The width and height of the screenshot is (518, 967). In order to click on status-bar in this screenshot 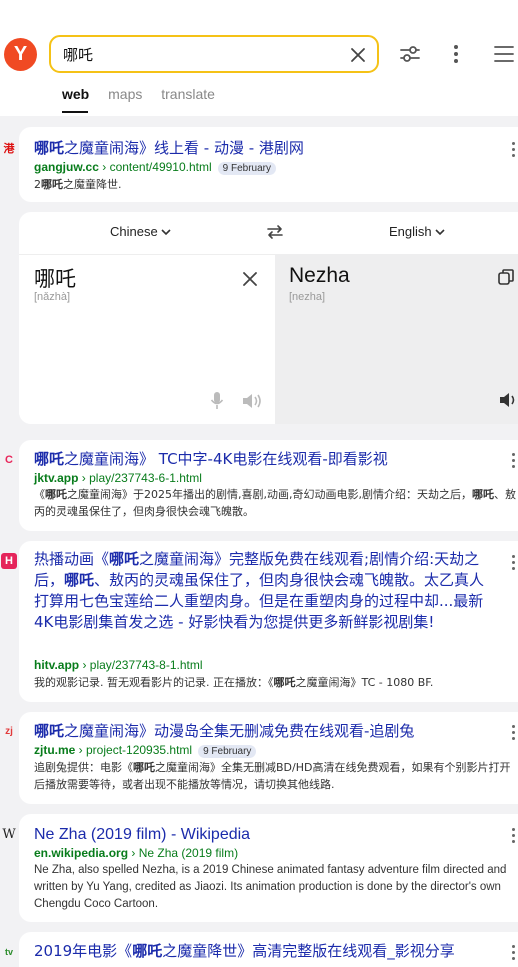, I will do `click(259, 8)`.